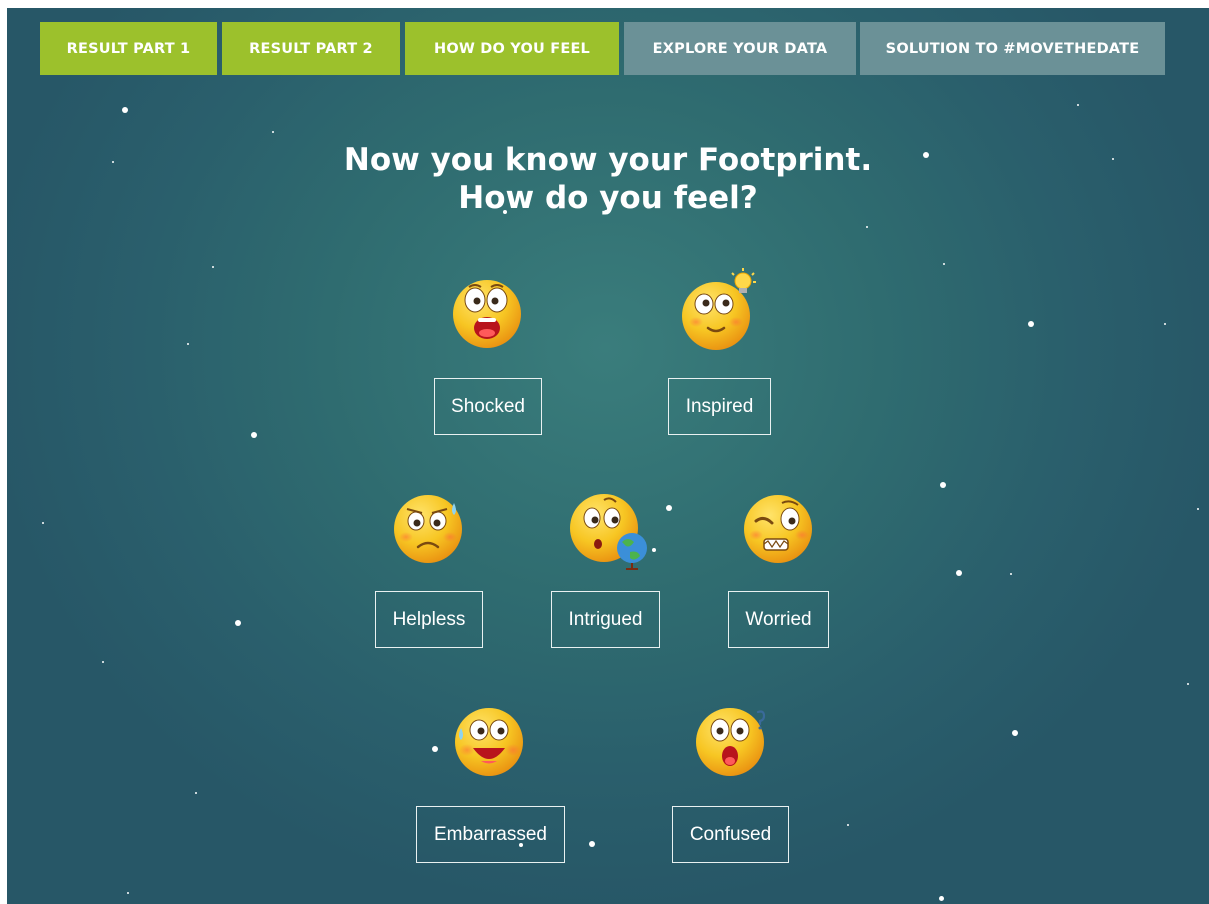 The height and width of the screenshot is (904, 1209). I want to click on tab-solution-movethedate: SOLUTION TO #MOVETHEDATE, so click(1012, 48).